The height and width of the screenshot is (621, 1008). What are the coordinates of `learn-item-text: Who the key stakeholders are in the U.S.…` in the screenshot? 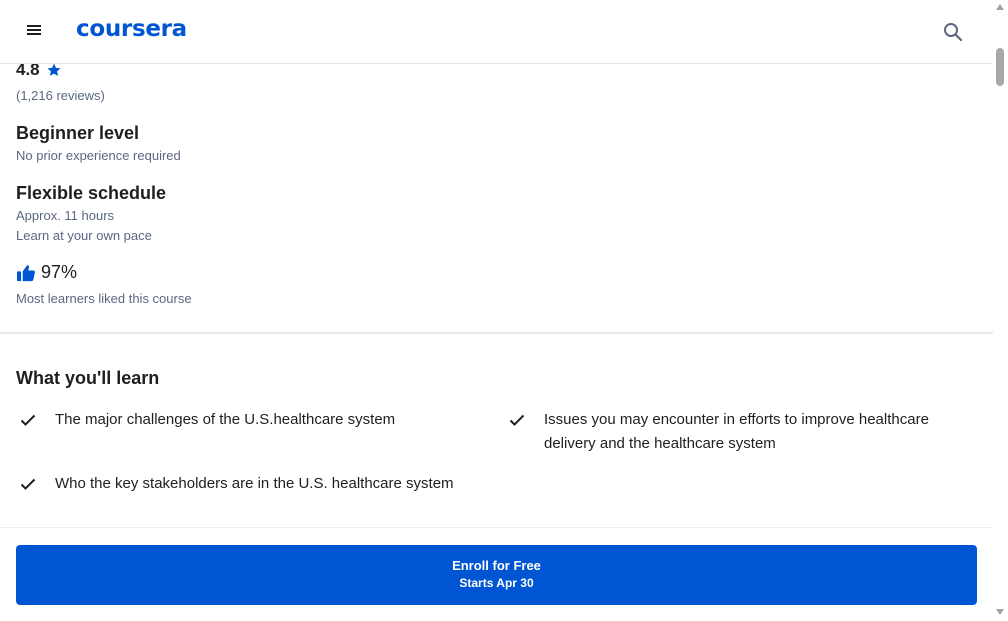 It's located at (254, 483).